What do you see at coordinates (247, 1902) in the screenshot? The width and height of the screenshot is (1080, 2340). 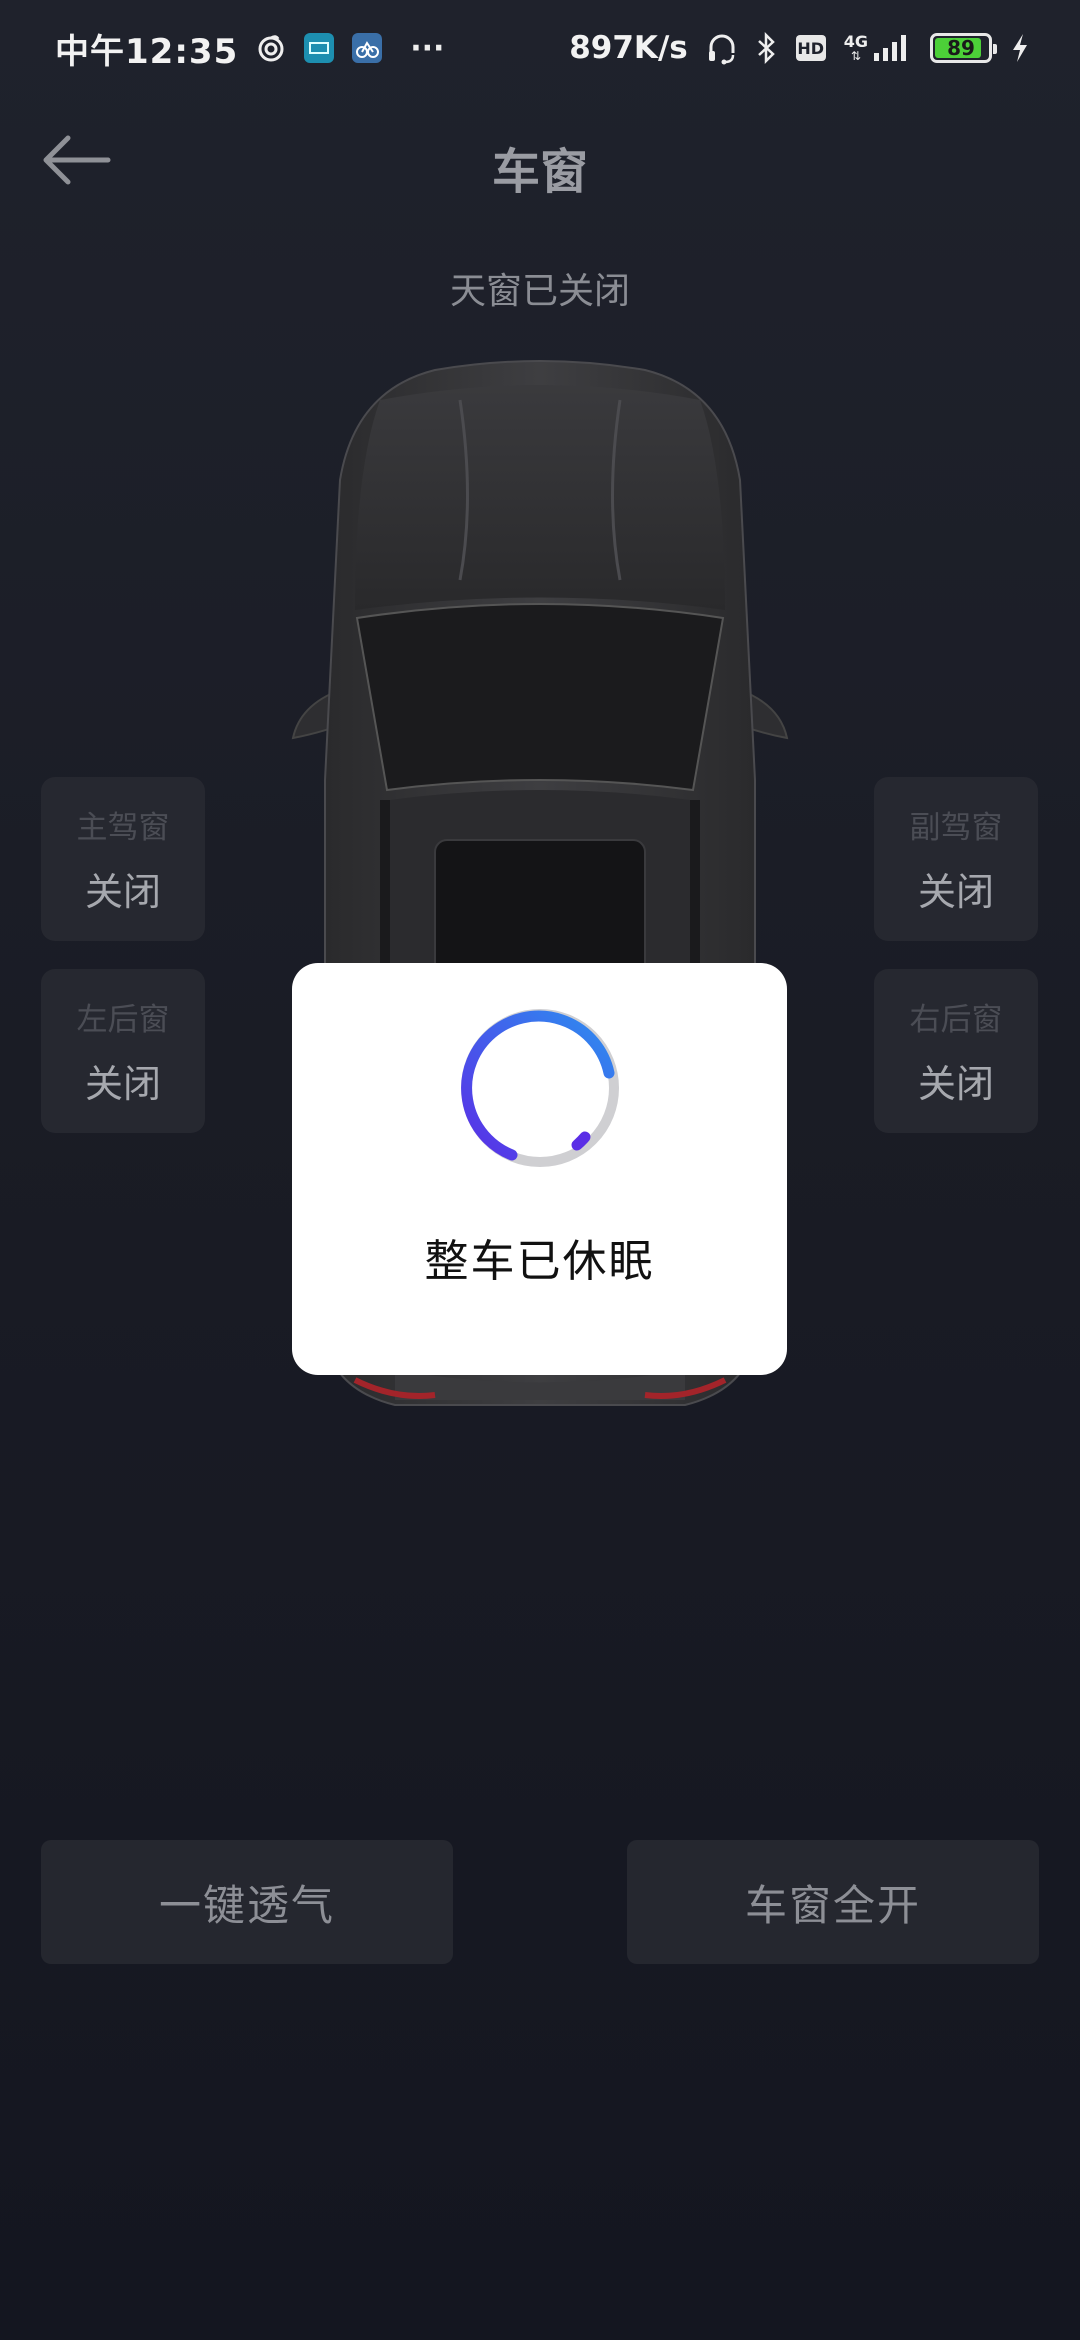 I see `ventilate-button: 一键透气` at bounding box center [247, 1902].